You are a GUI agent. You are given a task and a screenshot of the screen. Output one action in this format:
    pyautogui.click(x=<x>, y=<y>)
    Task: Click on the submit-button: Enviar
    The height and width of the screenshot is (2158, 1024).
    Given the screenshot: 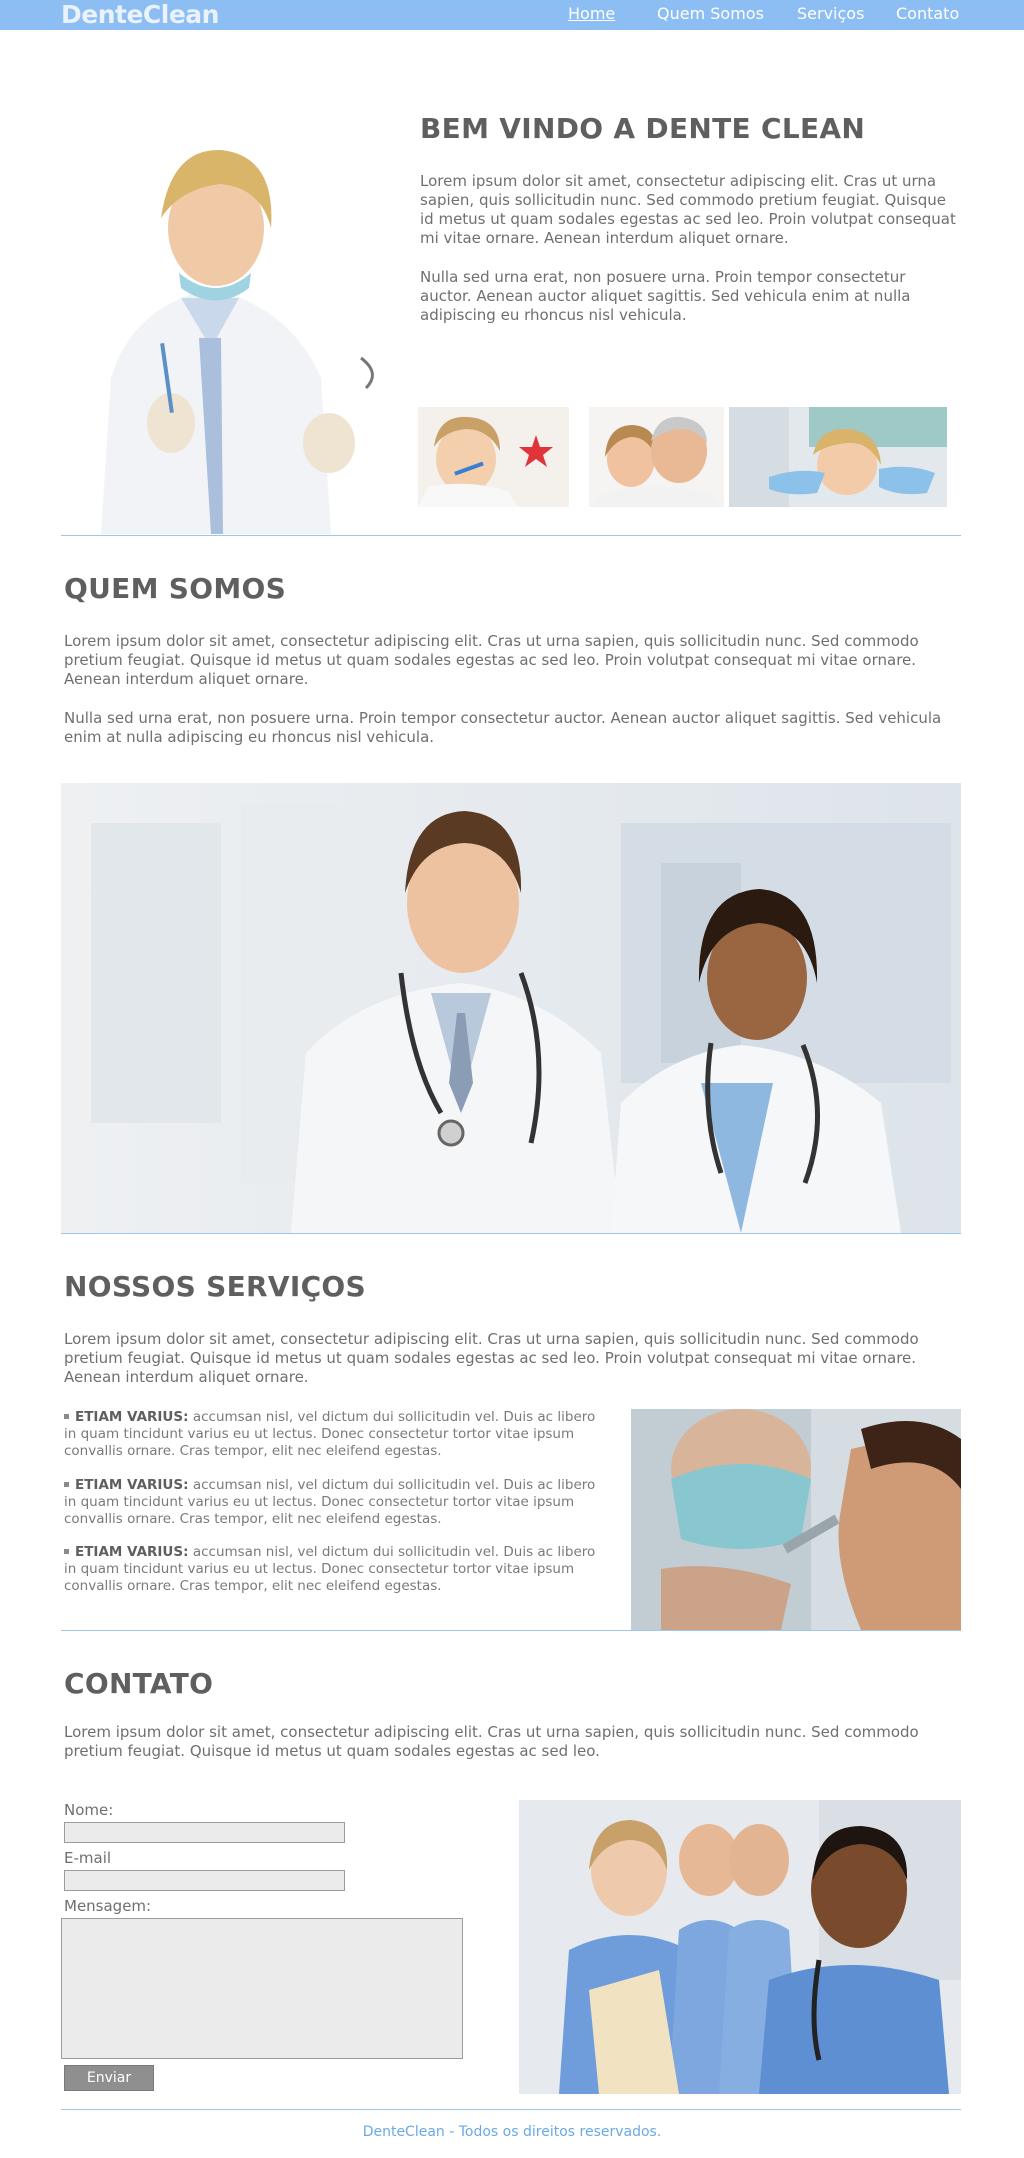 What is the action you would take?
    pyautogui.click(x=109, y=2078)
    